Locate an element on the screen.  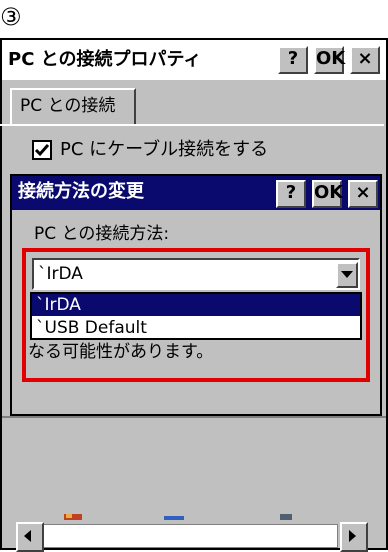
cable-connection-checkbox is located at coordinates (42, 150).